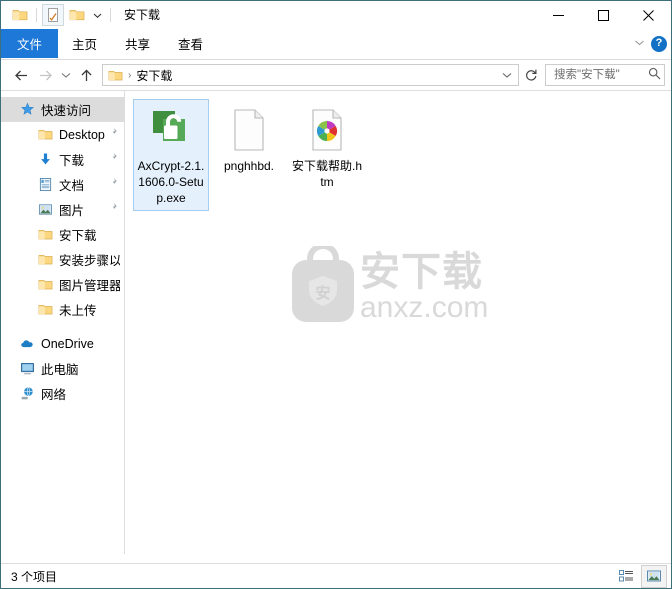 This screenshot has width=672, height=589. What do you see at coordinates (654, 75) in the screenshot?
I see `search-icon` at bounding box center [654, 75].